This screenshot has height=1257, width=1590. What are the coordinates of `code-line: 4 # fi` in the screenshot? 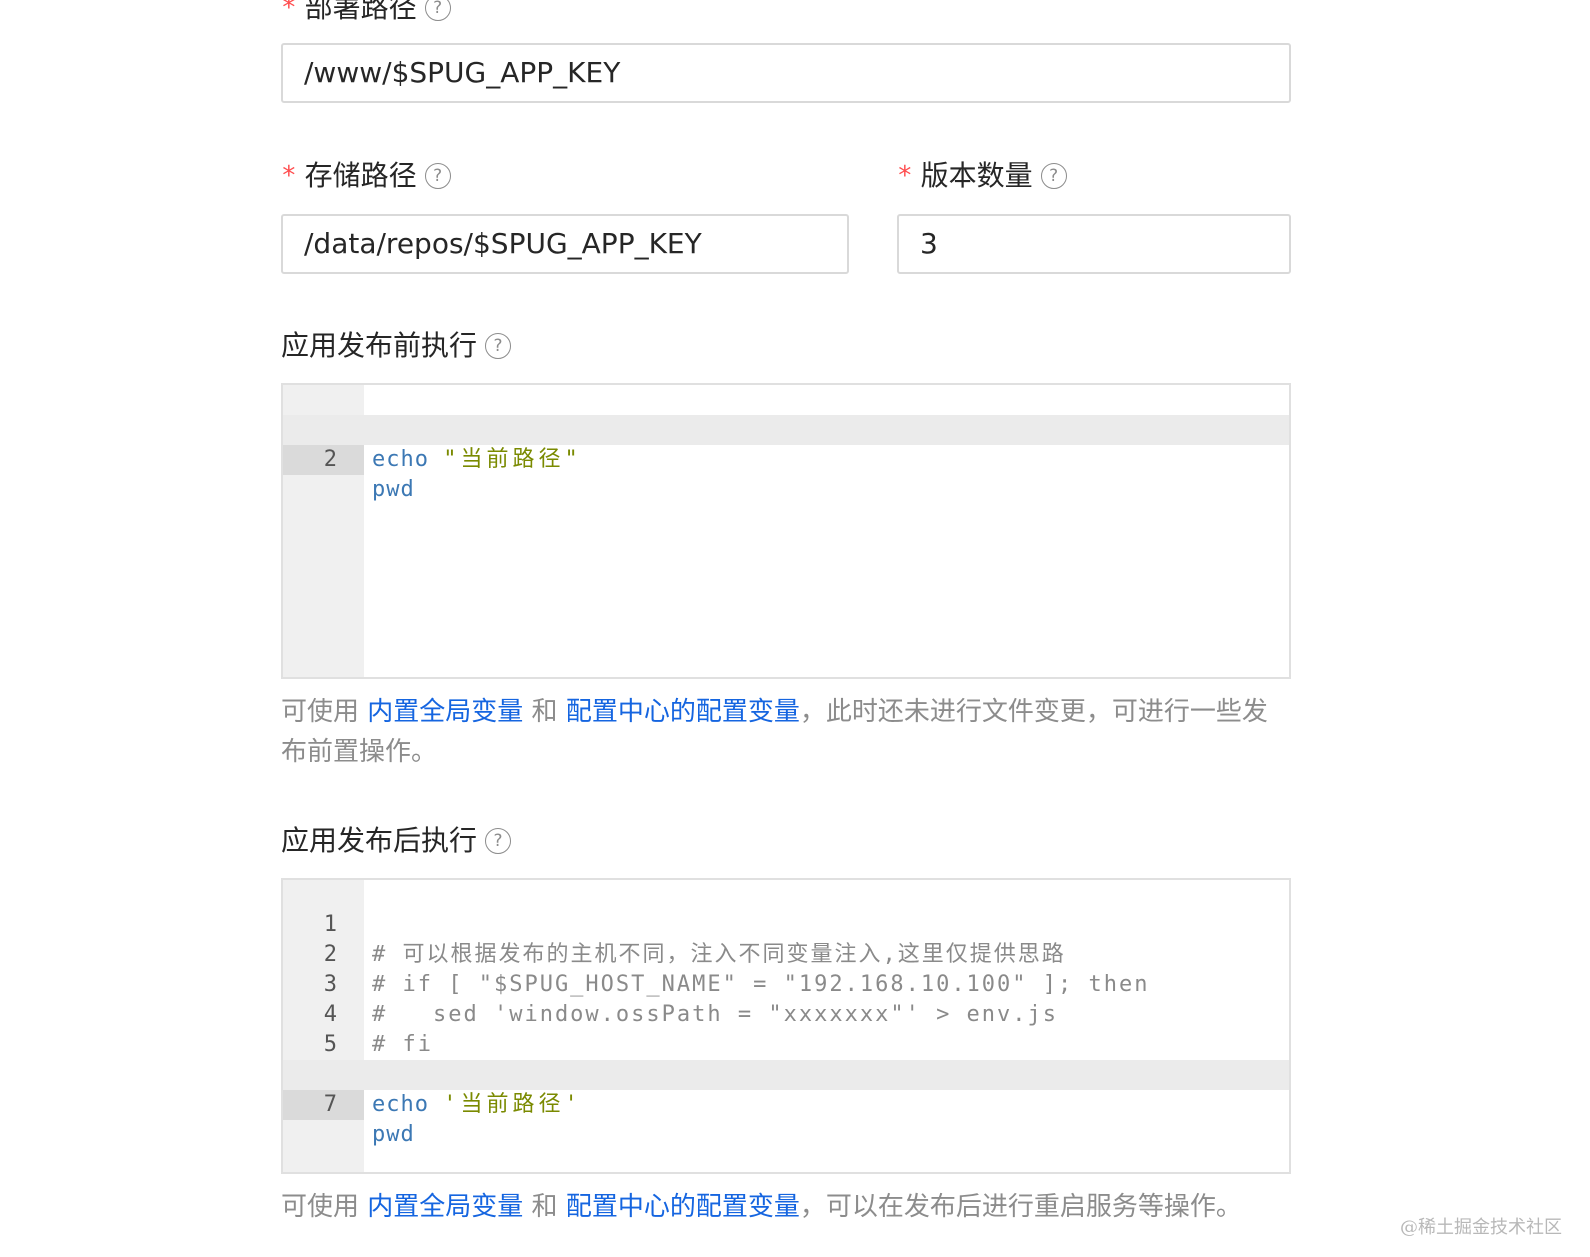 It's located at (786, 1013).